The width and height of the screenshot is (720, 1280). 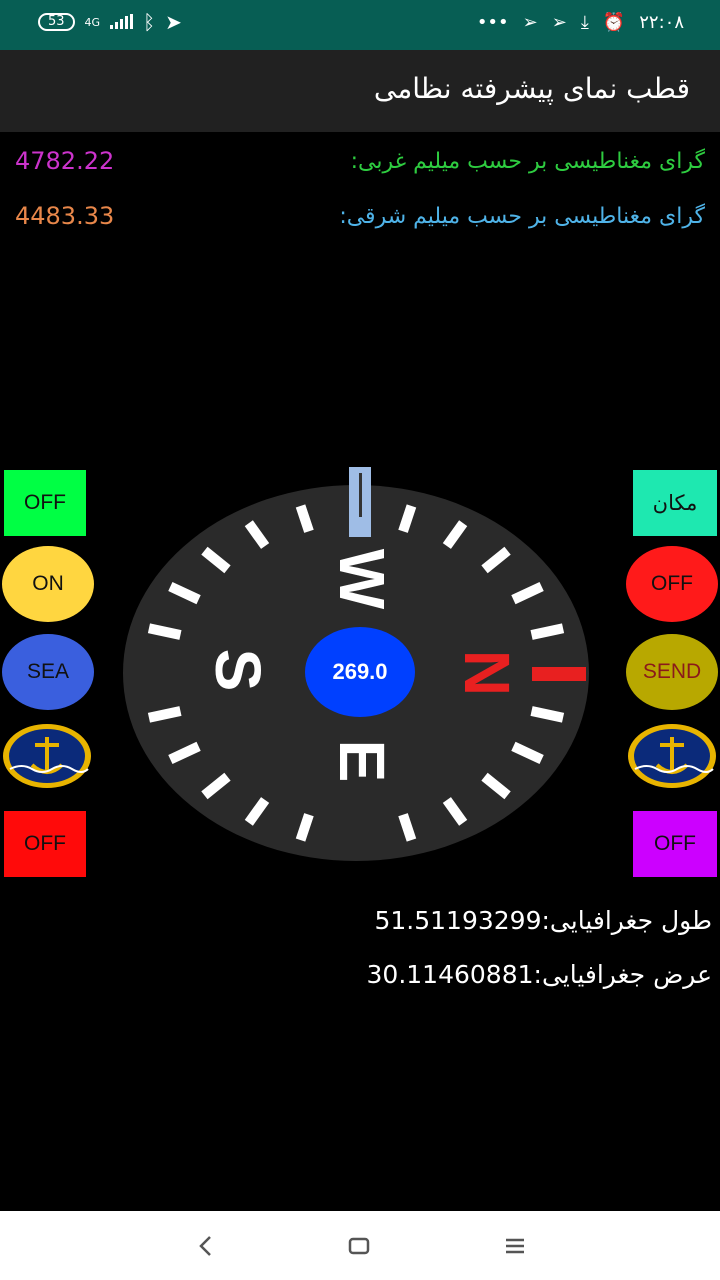 I want to click on signal-icon, so click(x=122, y=21).